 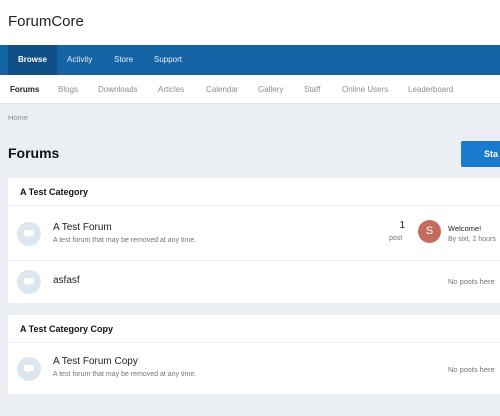 What do you see at coordinates (429, 231) in the screenshot?
I see `avatar: S` at bounding box center [429, 231].